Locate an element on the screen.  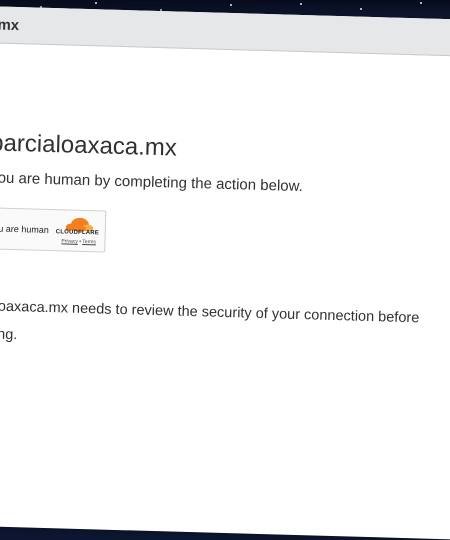
tab-title: mx is located at coordinates (9, 25).